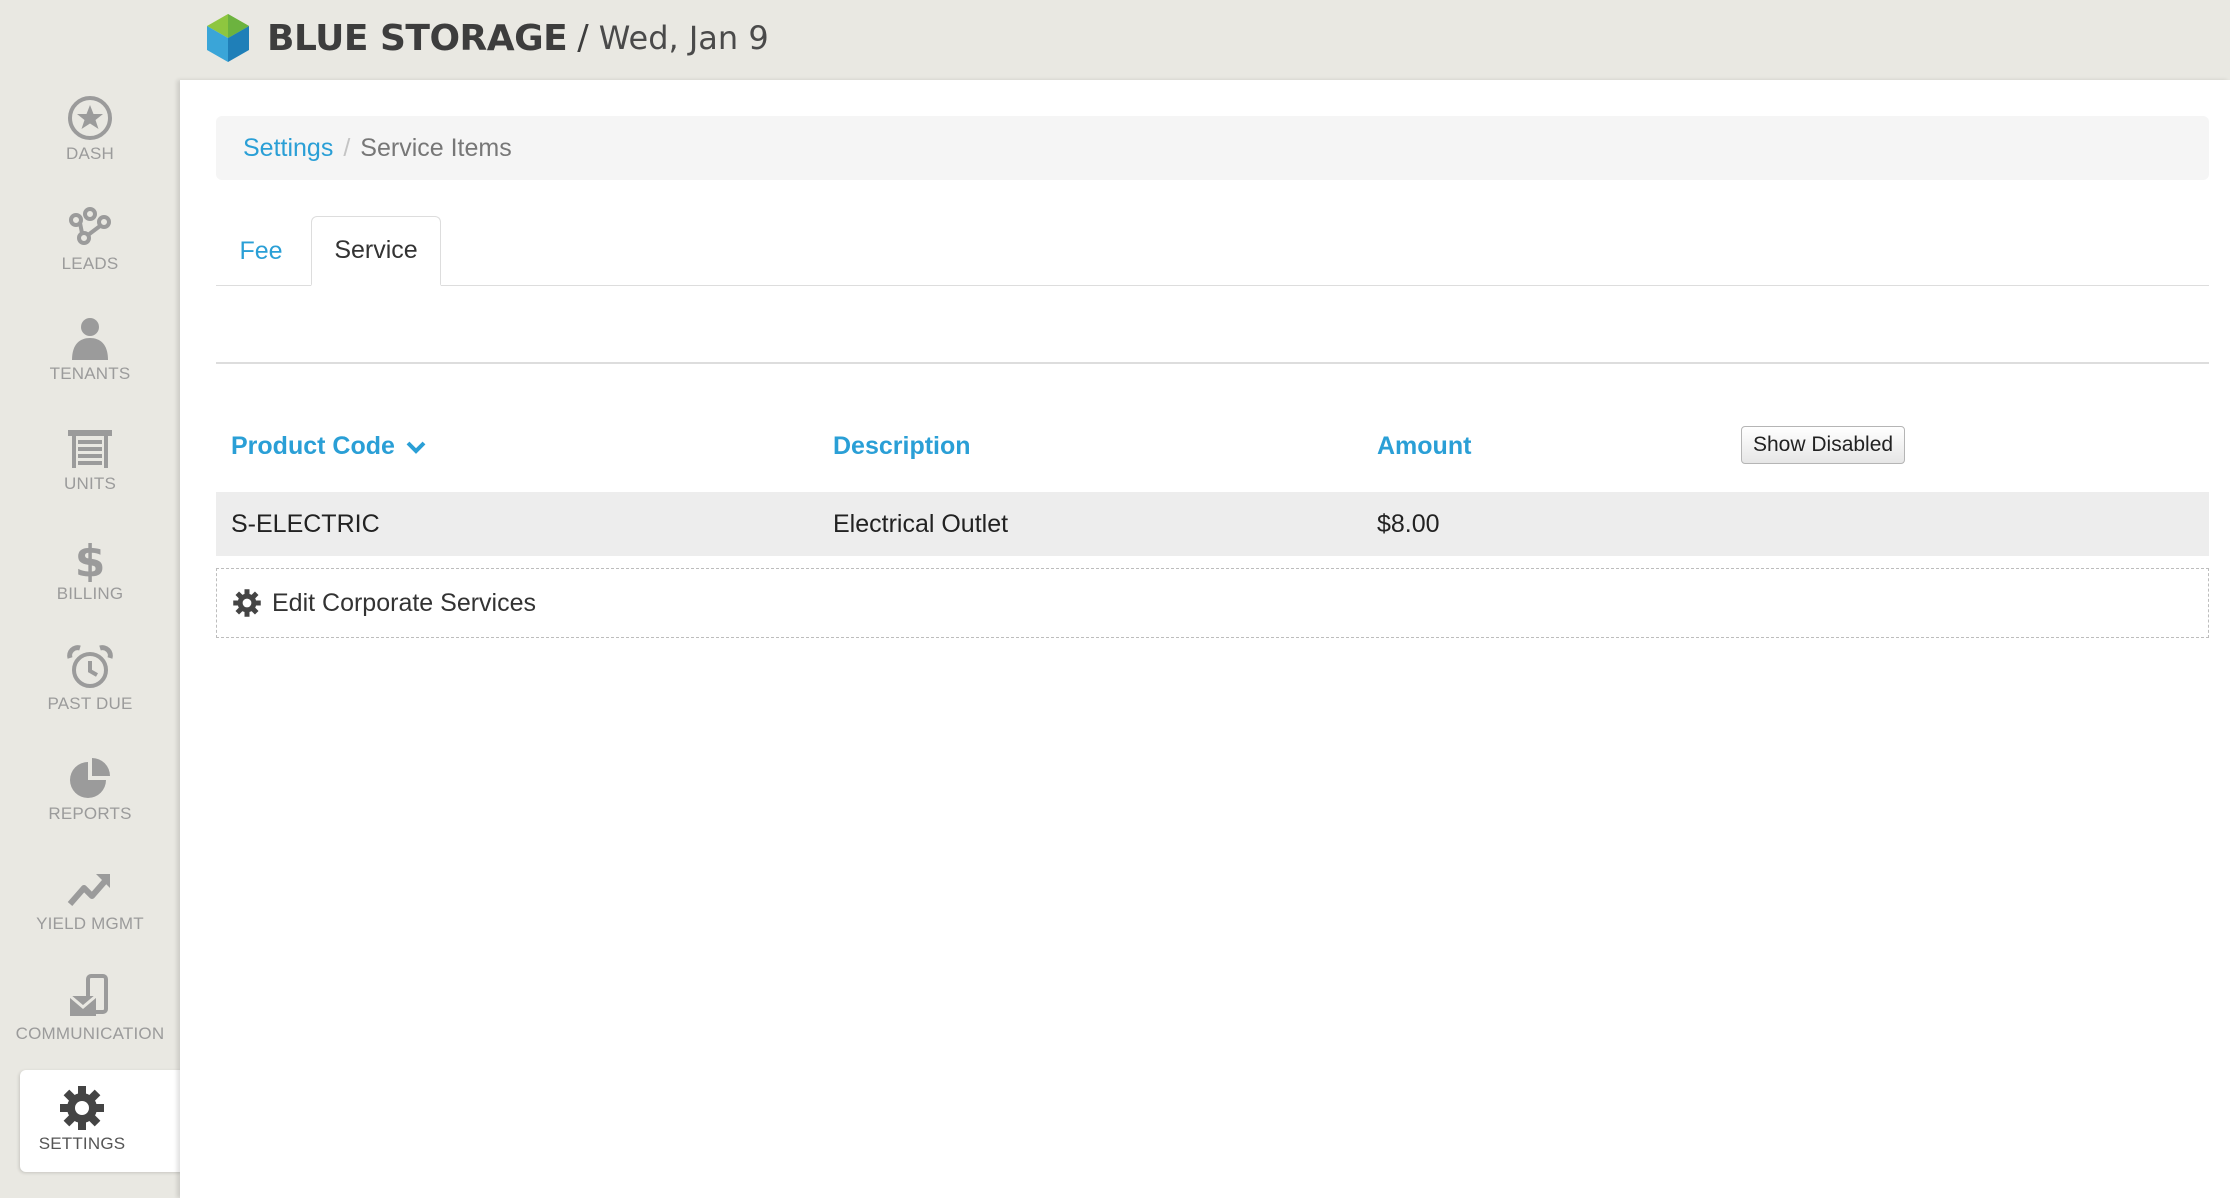  Describe the element at coordinates (404, 602) in the screenshot. I see `edit-corporate-services-label: Edit Corporate Services` at that location.